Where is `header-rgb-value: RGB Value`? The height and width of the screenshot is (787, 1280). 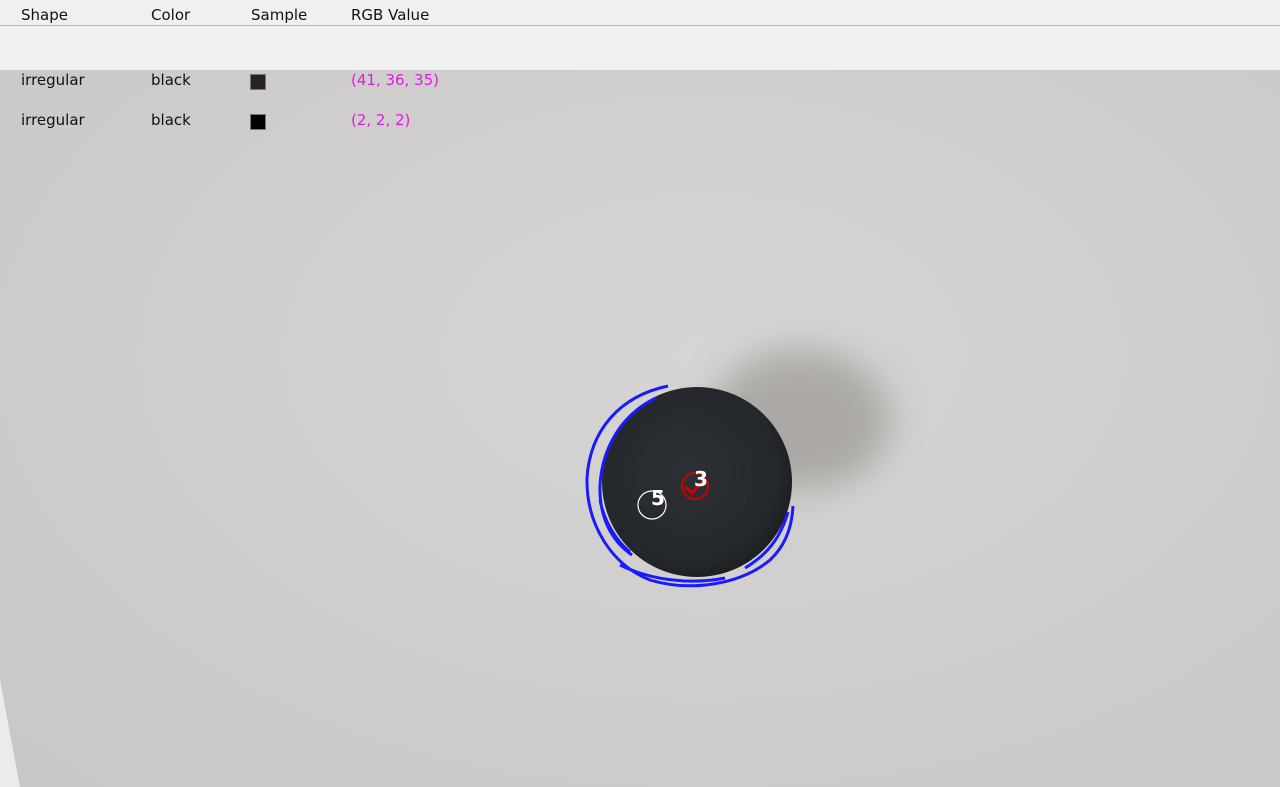 header-rgb-value: RGB Value is located at coordinates (390, 15).